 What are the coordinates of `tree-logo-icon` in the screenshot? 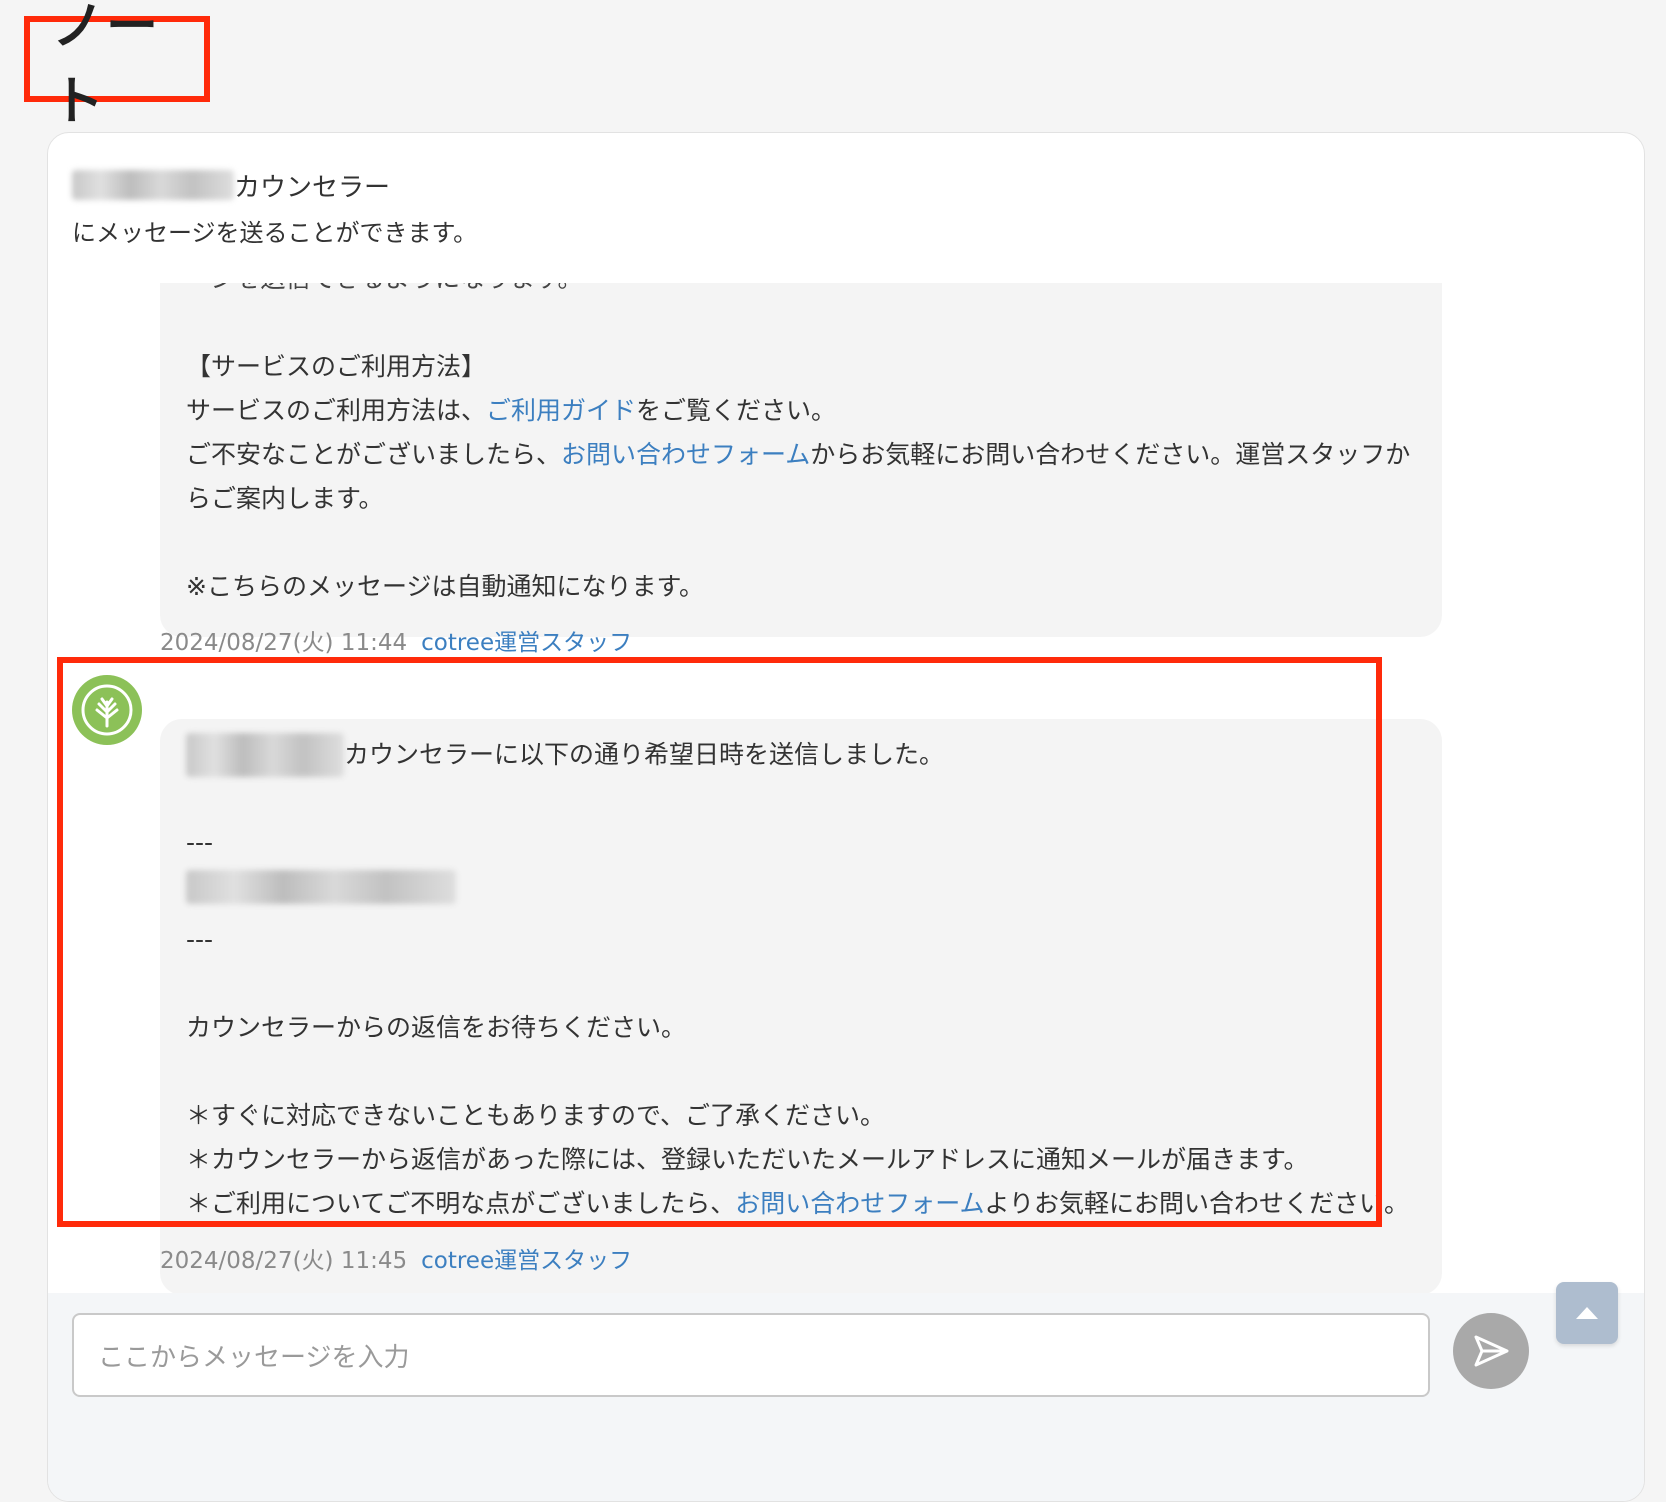 It's located at (107, 710).